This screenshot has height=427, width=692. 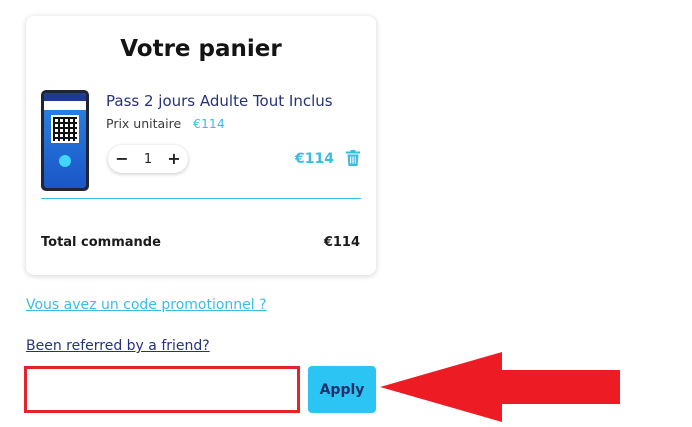 I want to click on divider, so click(x=201, y=198).